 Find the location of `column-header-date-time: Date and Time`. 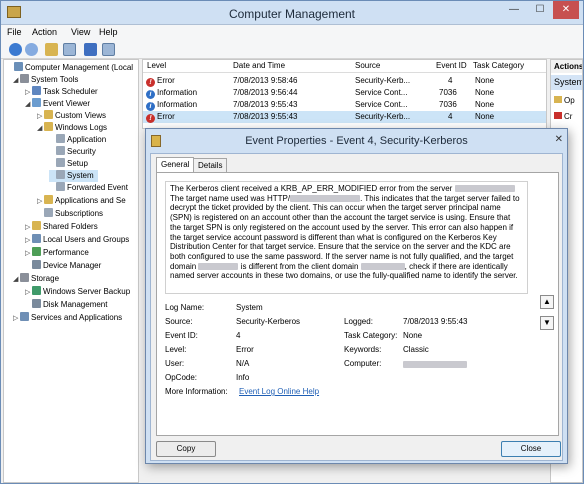

column-header-date-time: Date and Time is located at coordinates (259, 65).